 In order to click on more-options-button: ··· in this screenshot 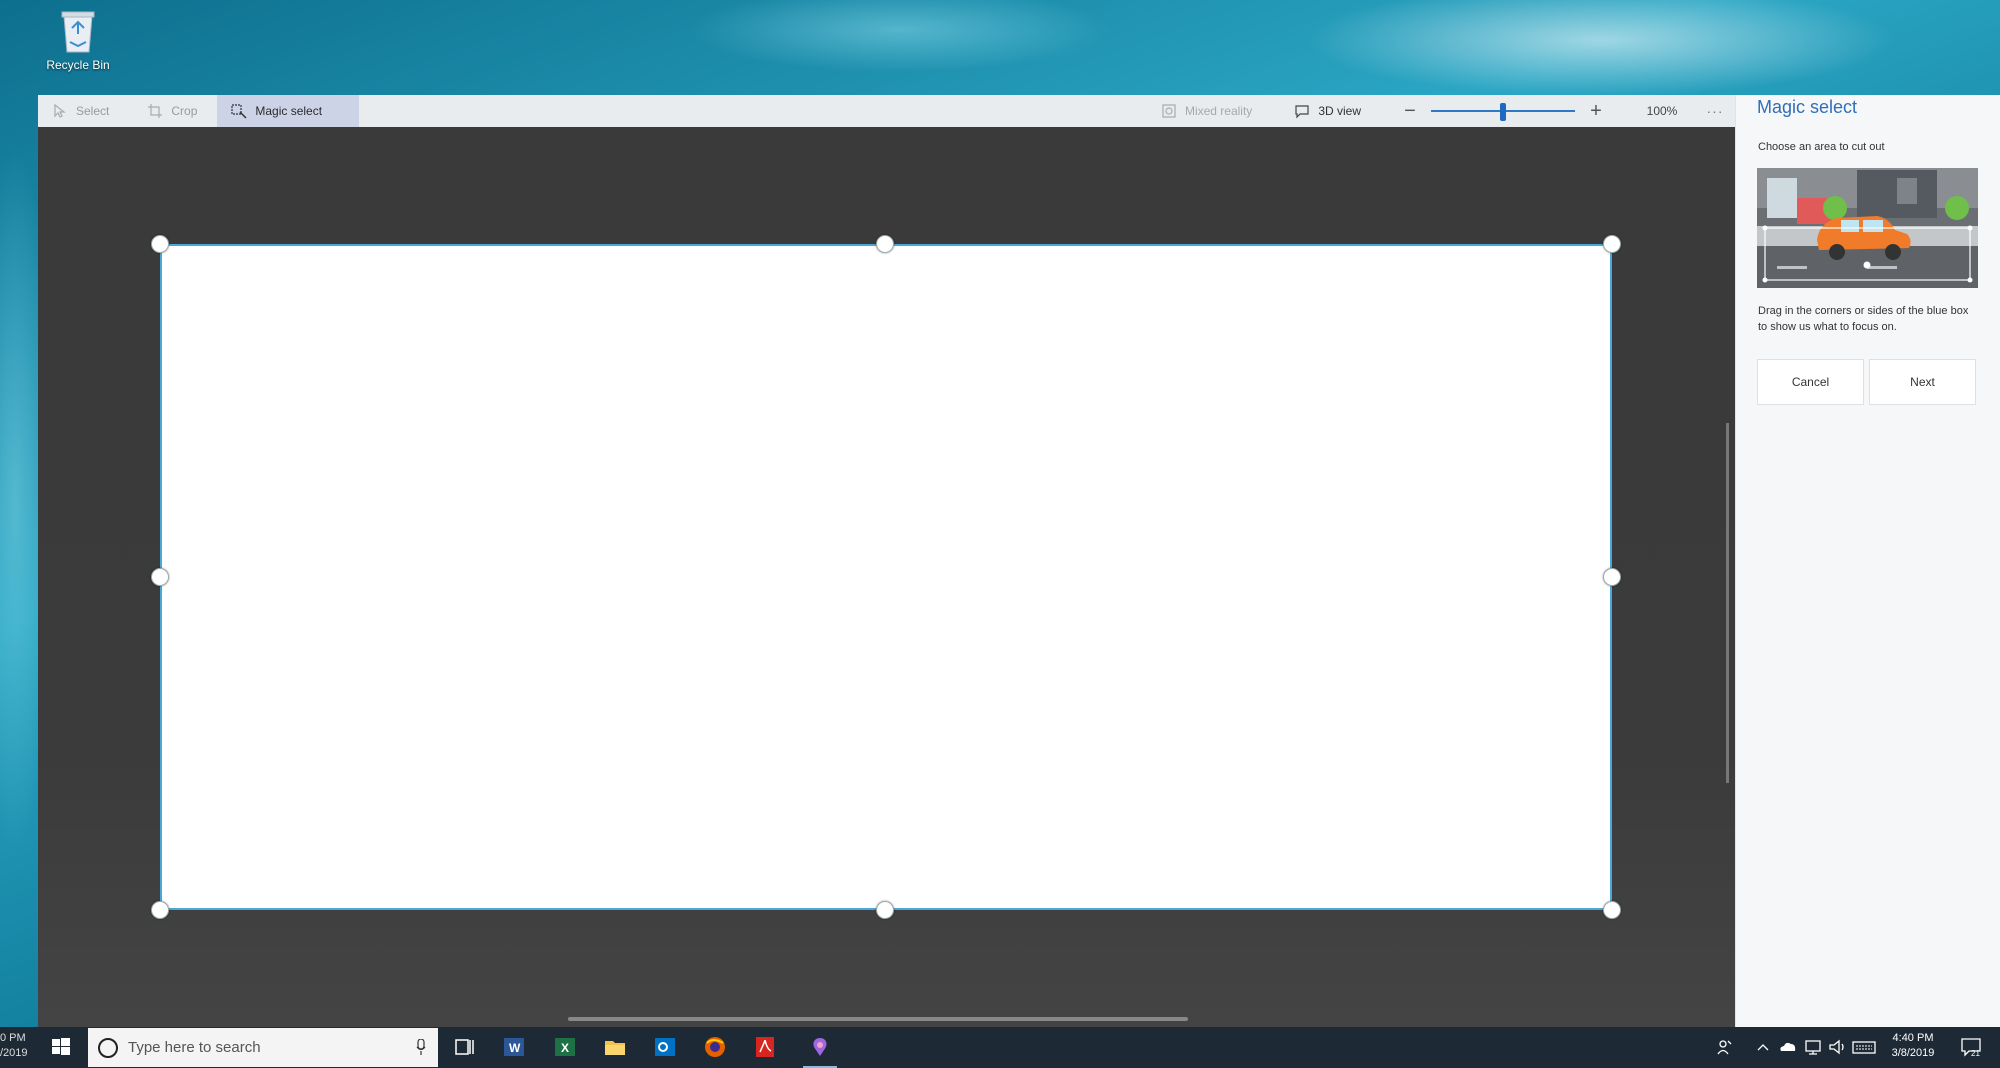, I will do `click(1715, 111)`.